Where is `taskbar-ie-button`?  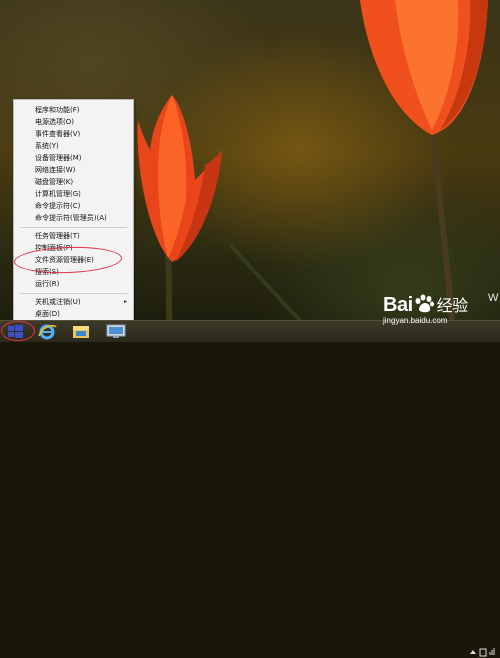
taskbar-ie-button is located at coordinates (47, 331).